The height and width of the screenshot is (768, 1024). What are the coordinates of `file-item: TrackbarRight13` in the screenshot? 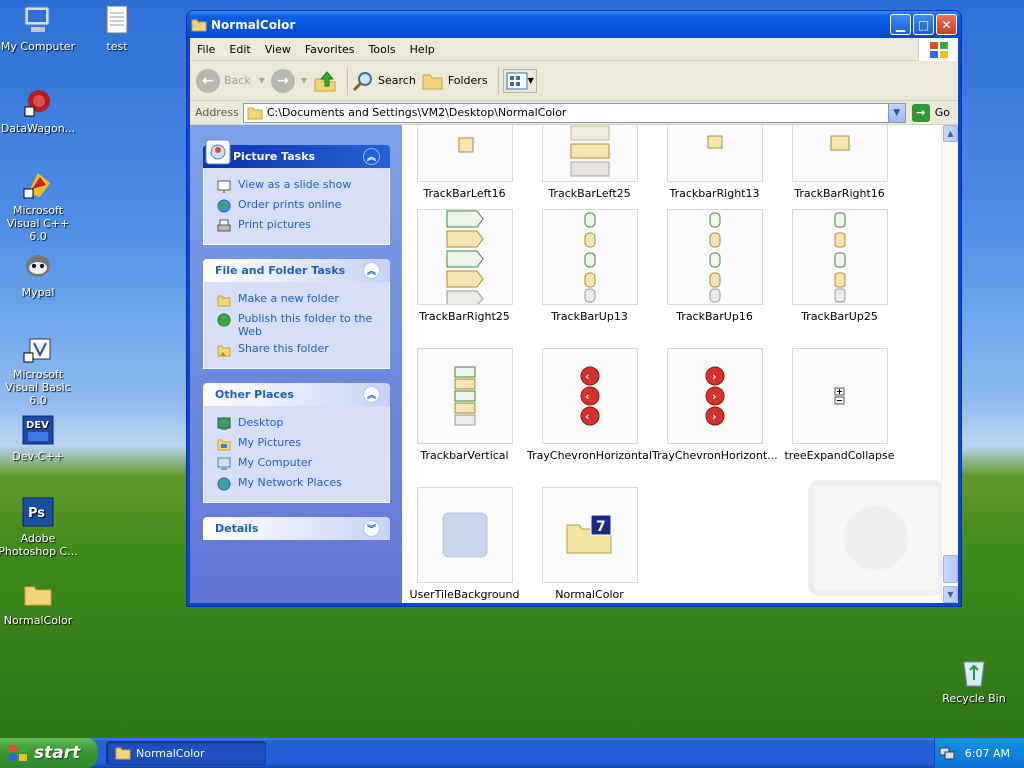 It's located at (714, 162).